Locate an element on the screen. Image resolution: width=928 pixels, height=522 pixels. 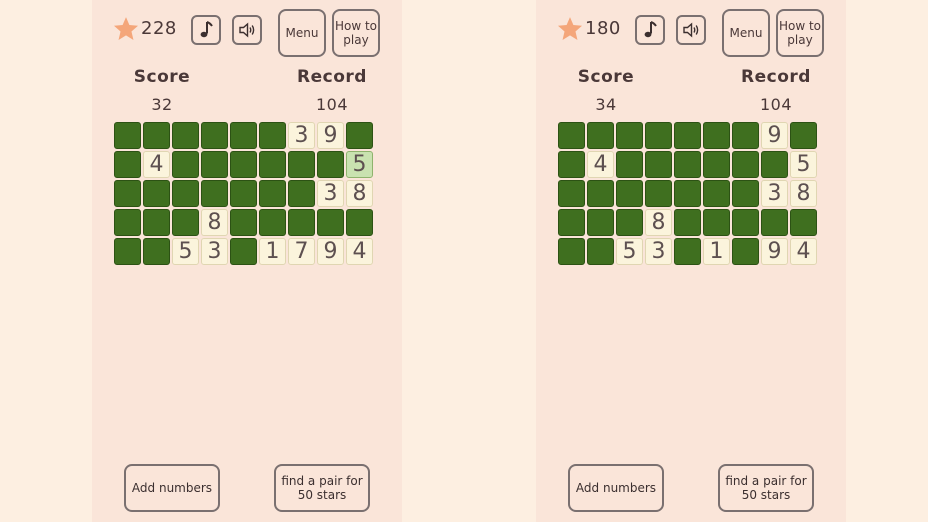
grid-cell-selected: 5 is located at coordinates (359, 164).